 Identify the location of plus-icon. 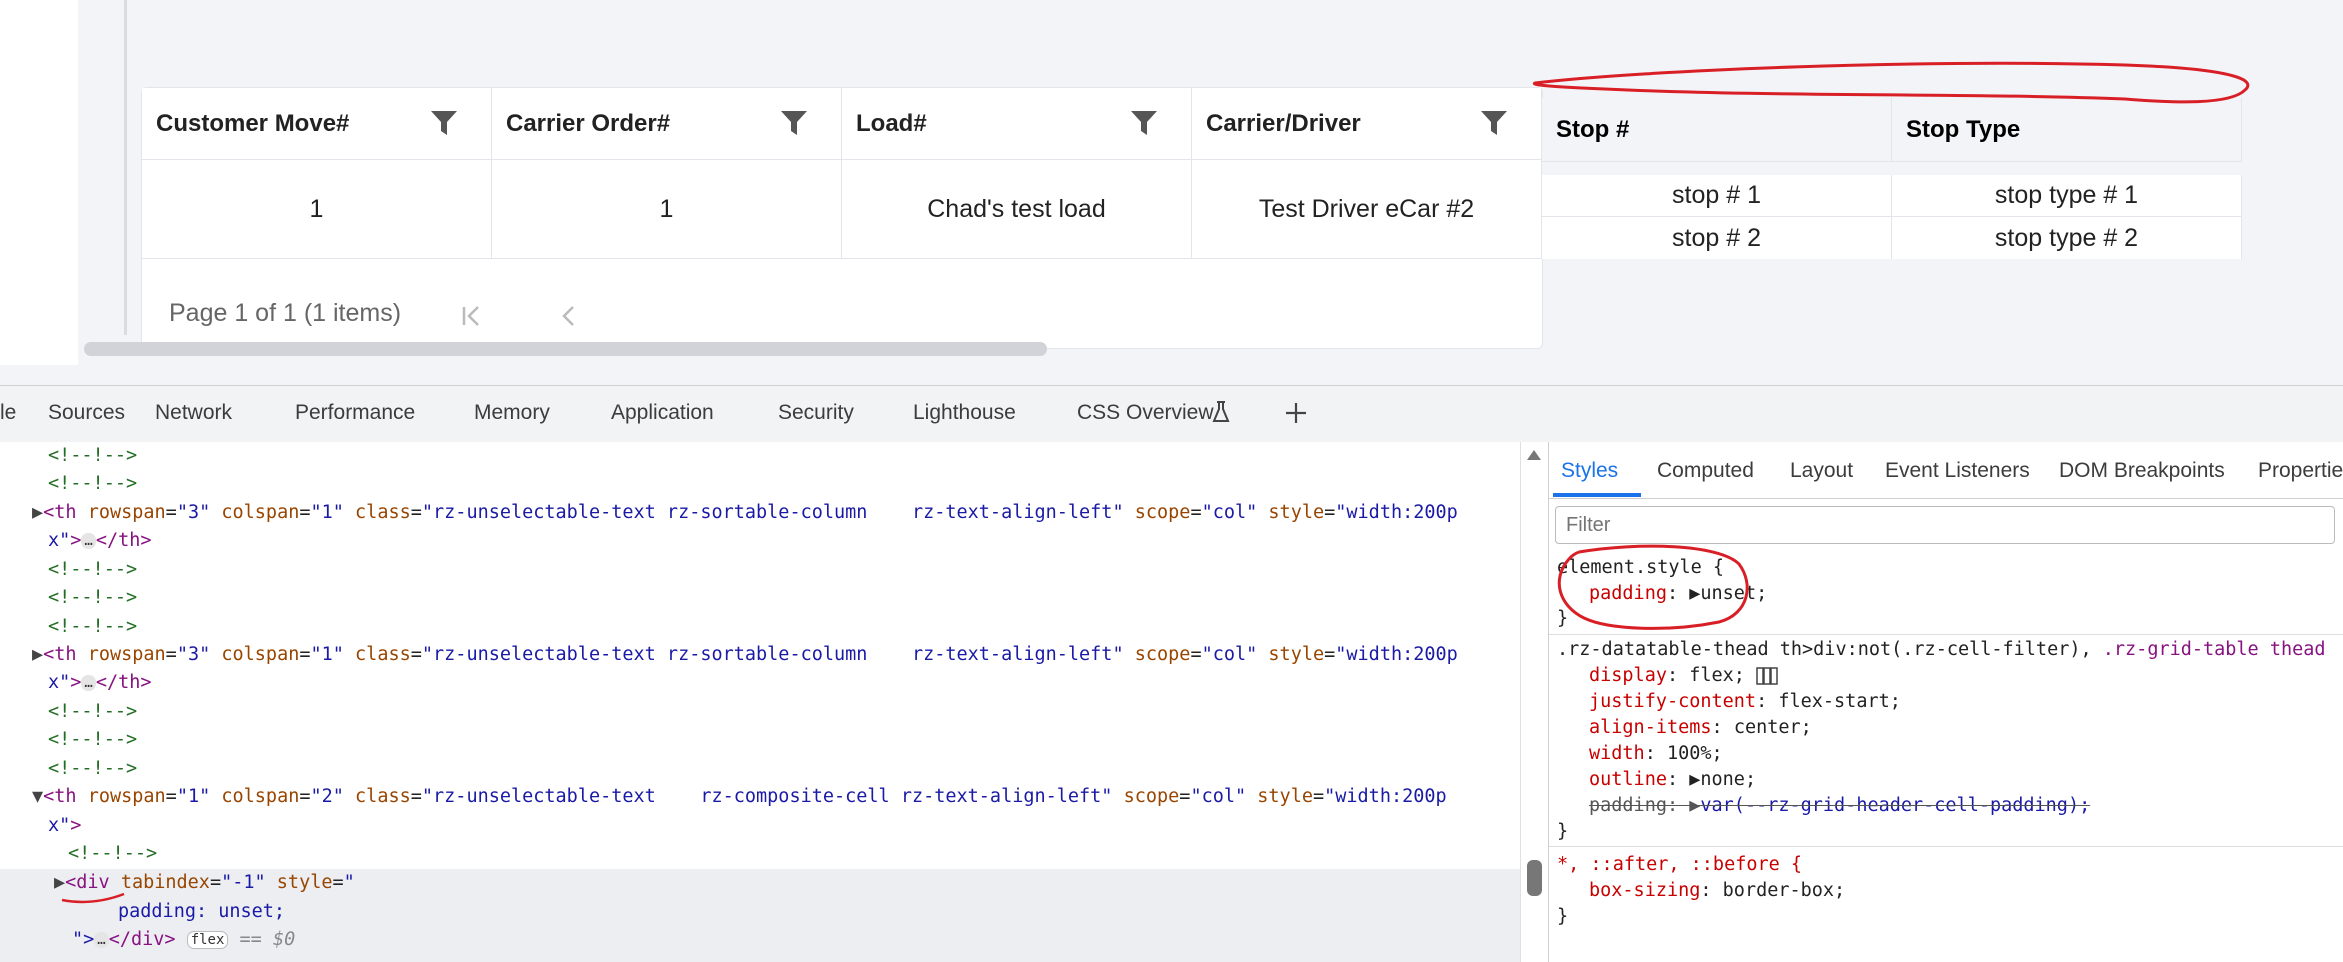
(1296, 413).